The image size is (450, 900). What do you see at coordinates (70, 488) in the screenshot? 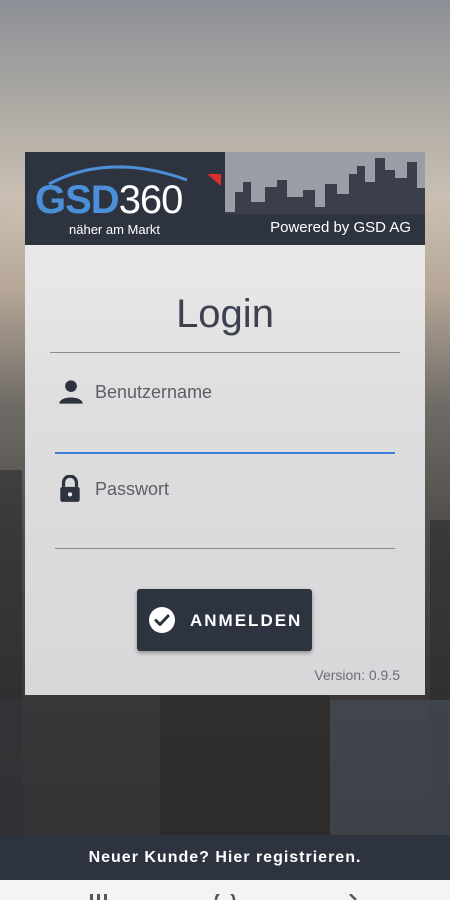
I see `lock-icon` at bounding box center [70, 488].